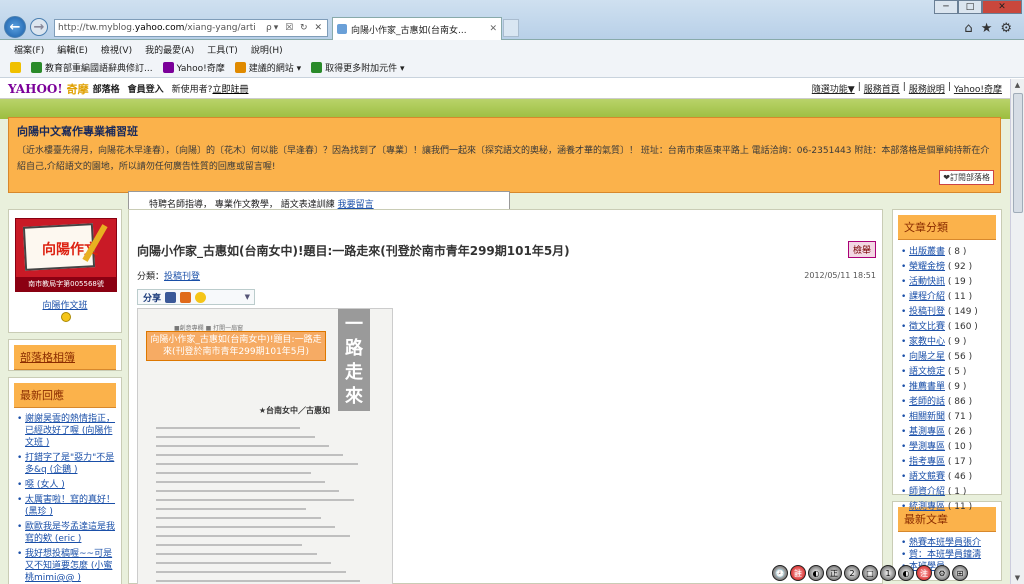 The height and width of the screenshot is (584, 1024). Describe the element at coordinates (201, 297) in the screenshot. I see `smiley-share-icon` at that location.